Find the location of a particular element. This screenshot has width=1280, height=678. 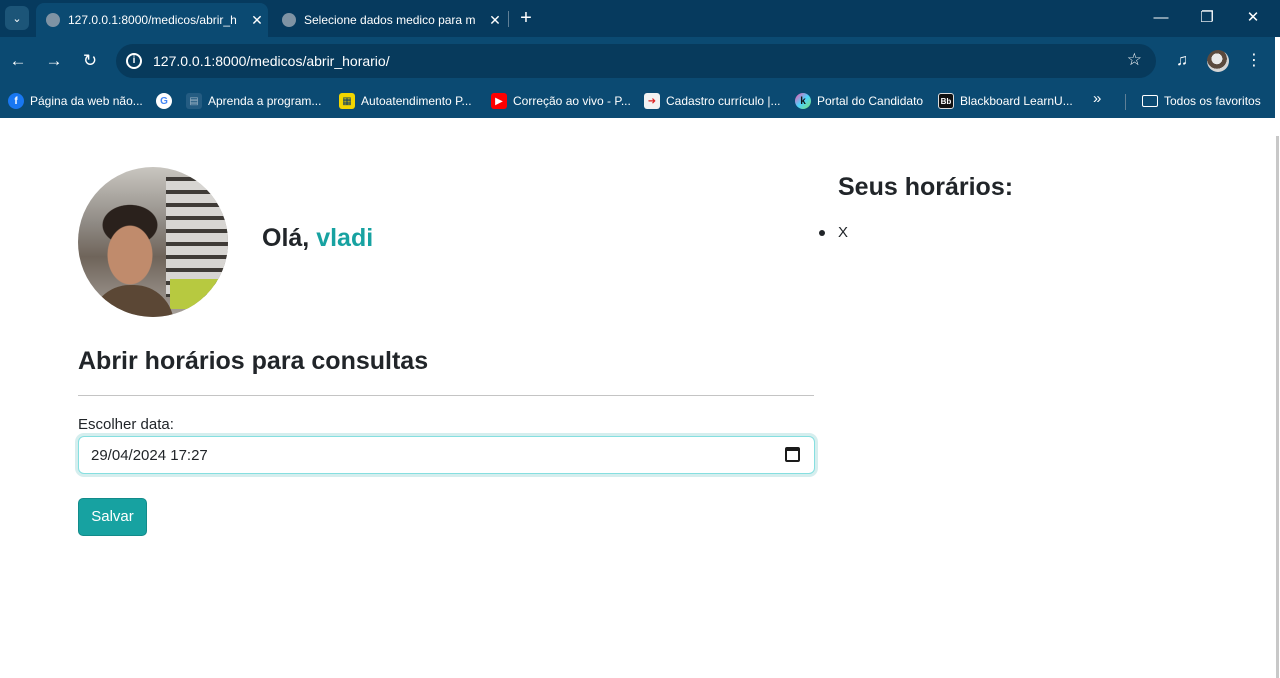

media-control-icon: ♫ is located at coordinates (1182, 61).